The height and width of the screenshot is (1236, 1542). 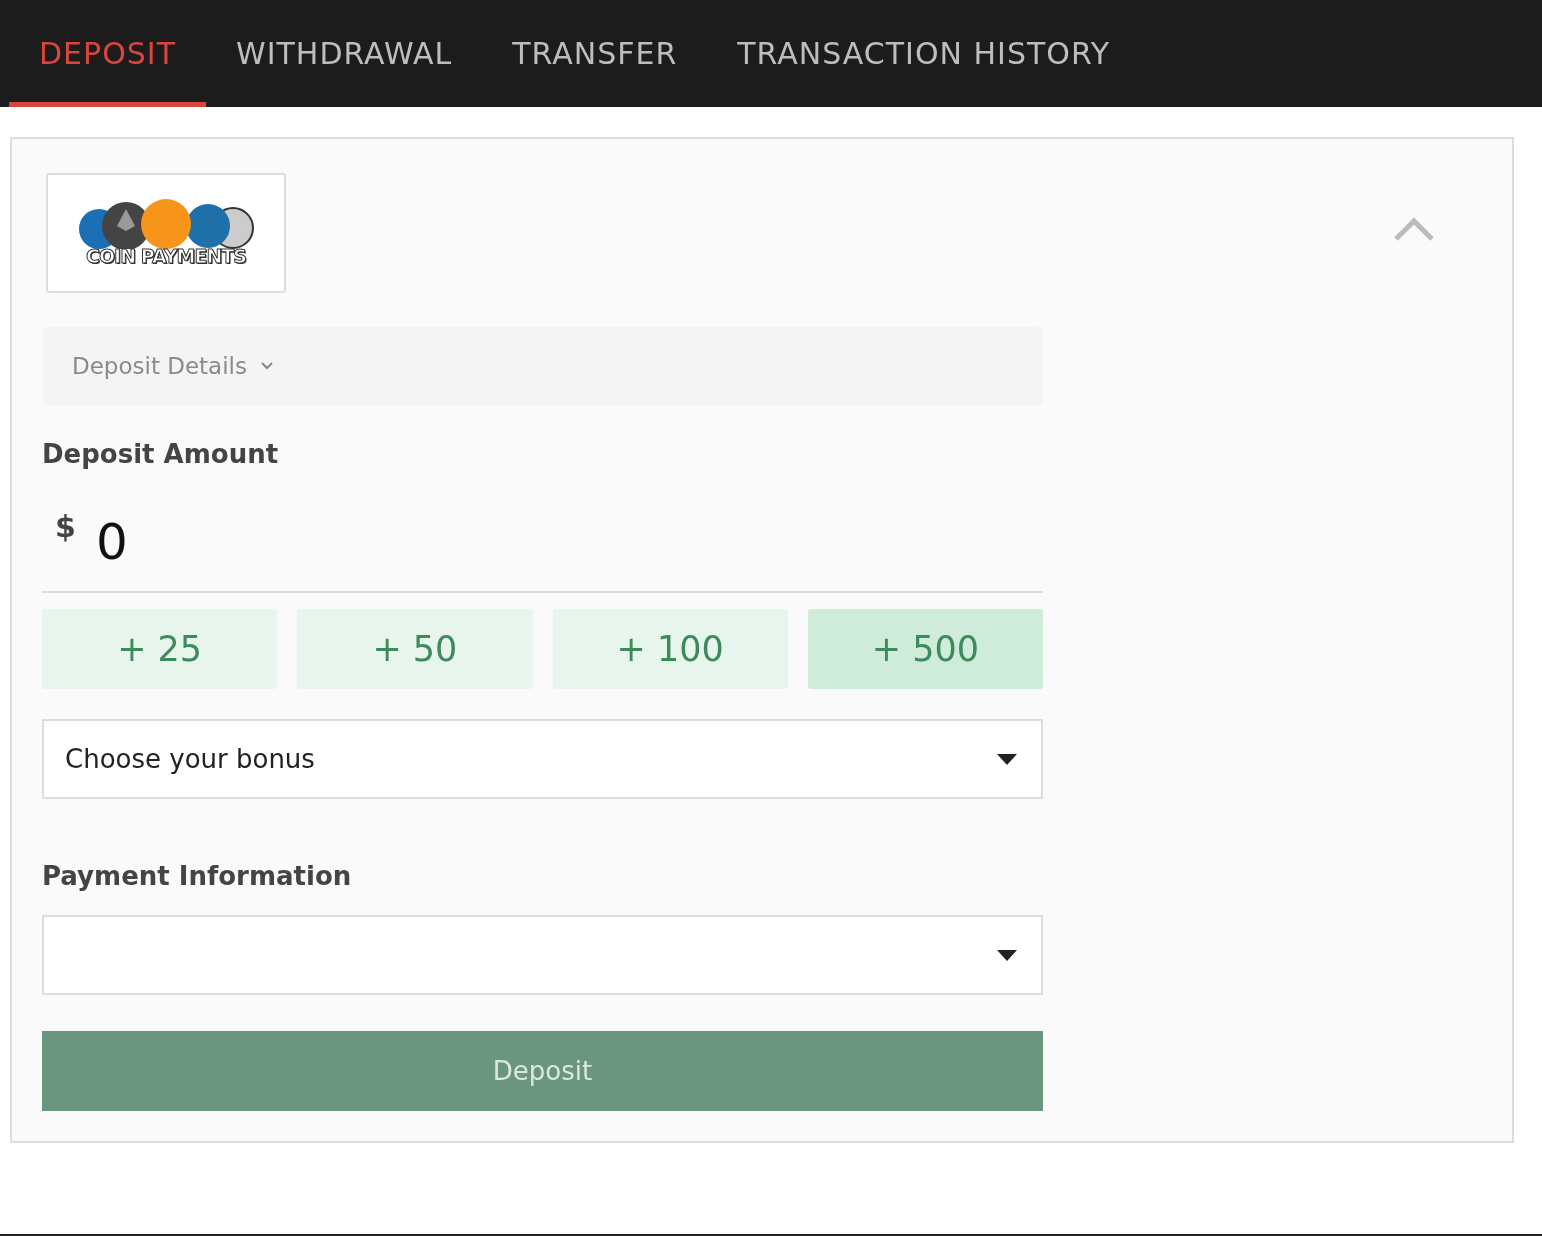 I want to click on nav-tab: DEPOSIT, so click(x=107, y=53).